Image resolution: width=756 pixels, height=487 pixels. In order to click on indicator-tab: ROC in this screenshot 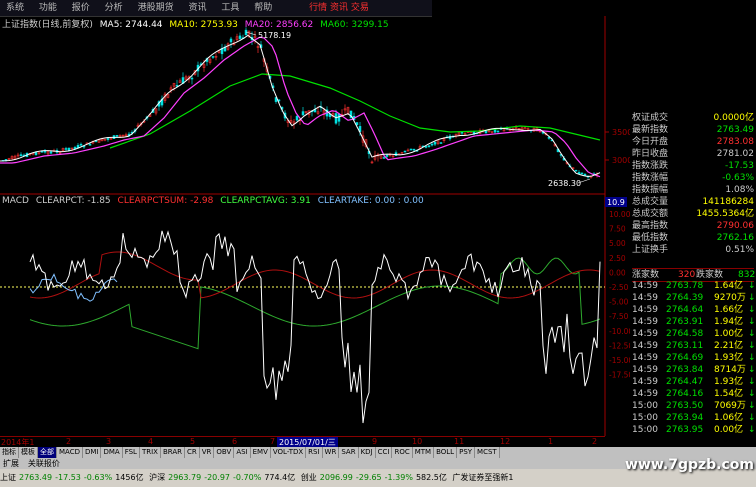, I will do `click(402, 452)`.